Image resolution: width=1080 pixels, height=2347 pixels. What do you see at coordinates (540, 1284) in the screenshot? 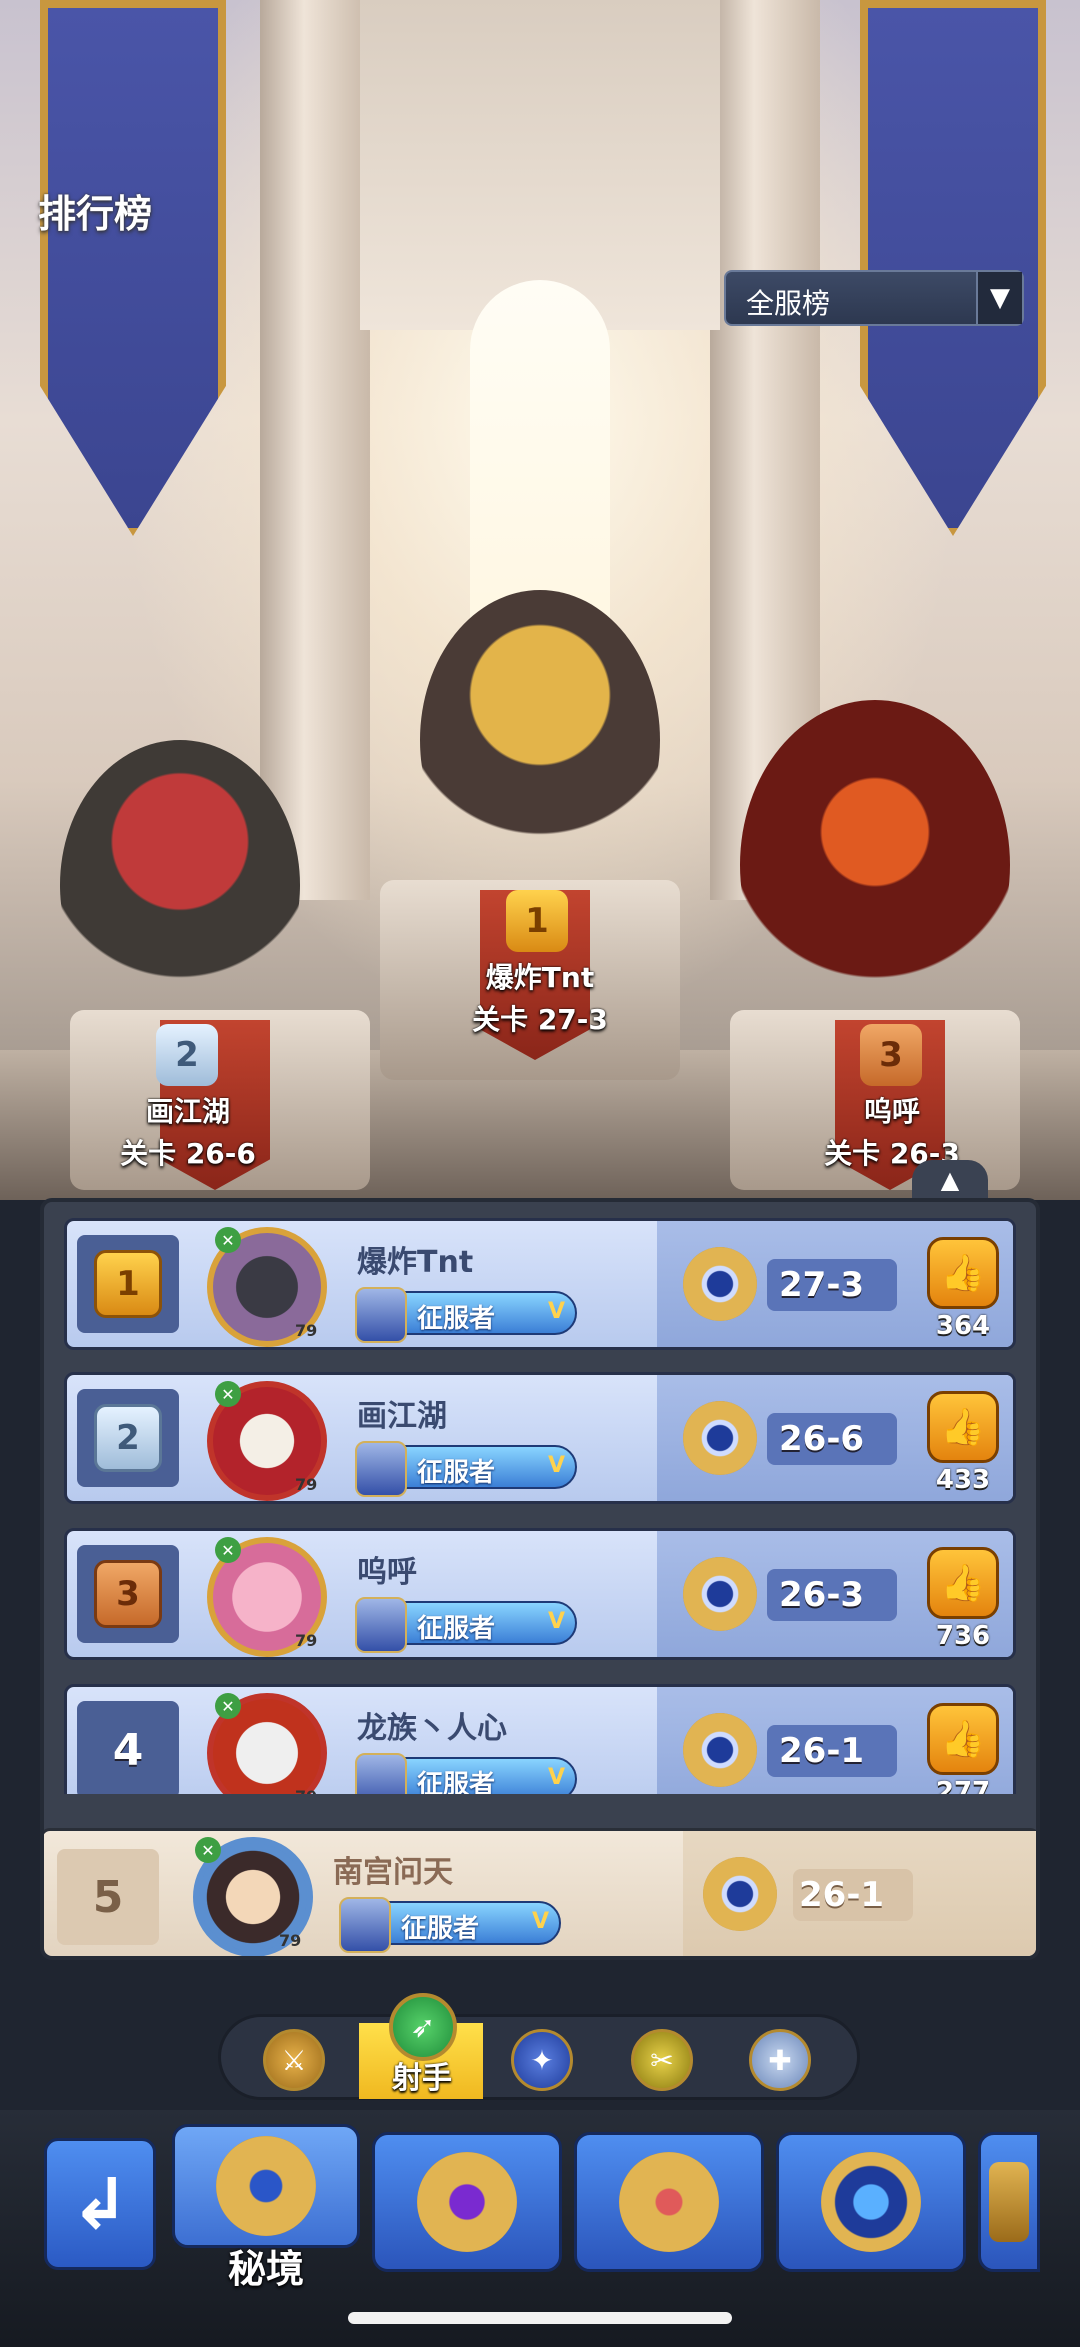
I see `leaderboard-row: 1 ✕ 79 爆炸Tnt 征服者 V 27-3 👍 364` at bounding box center [540, 1284].